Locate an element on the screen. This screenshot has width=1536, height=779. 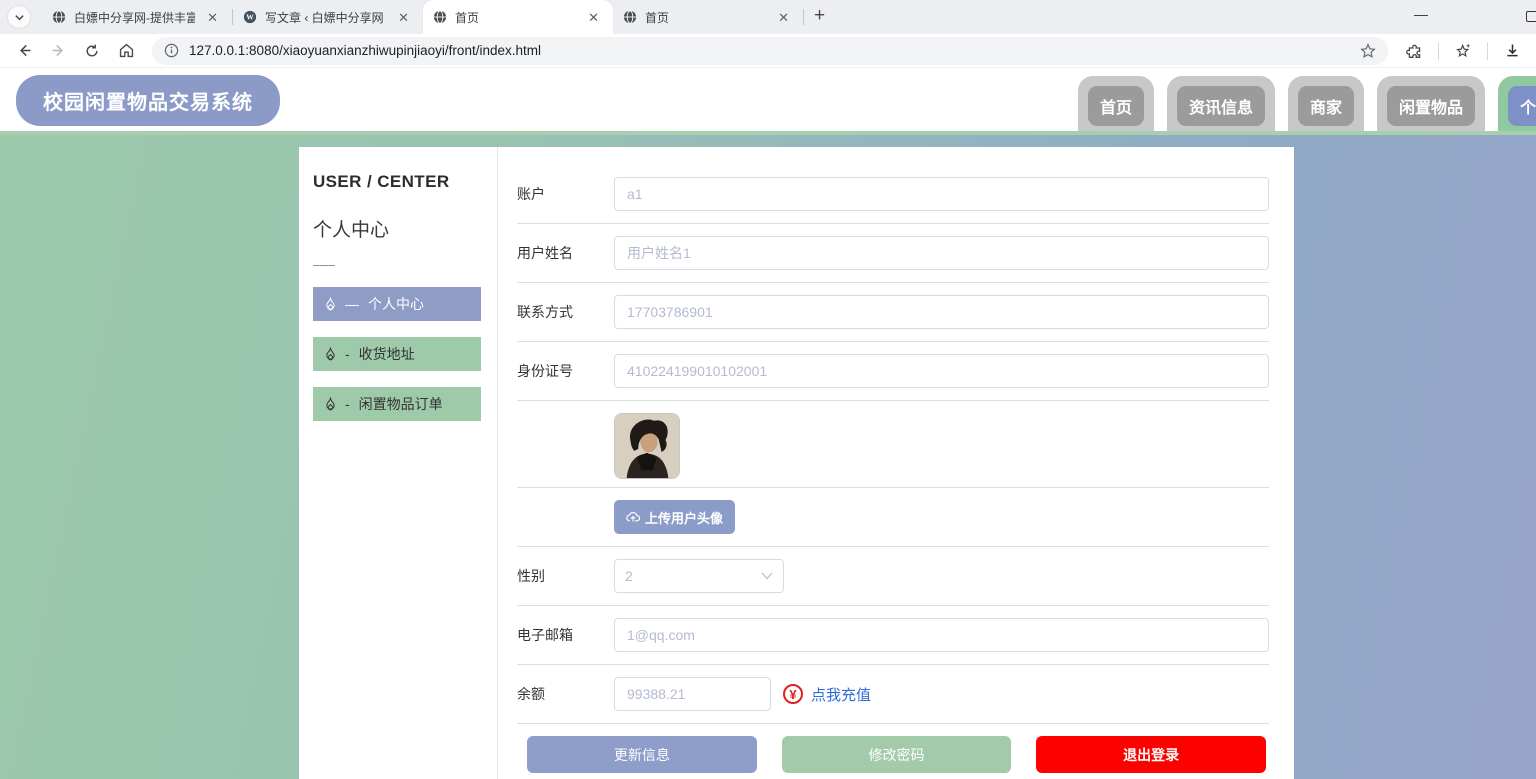
menu-label: 收货地址 is located at coordinates (386, 354).